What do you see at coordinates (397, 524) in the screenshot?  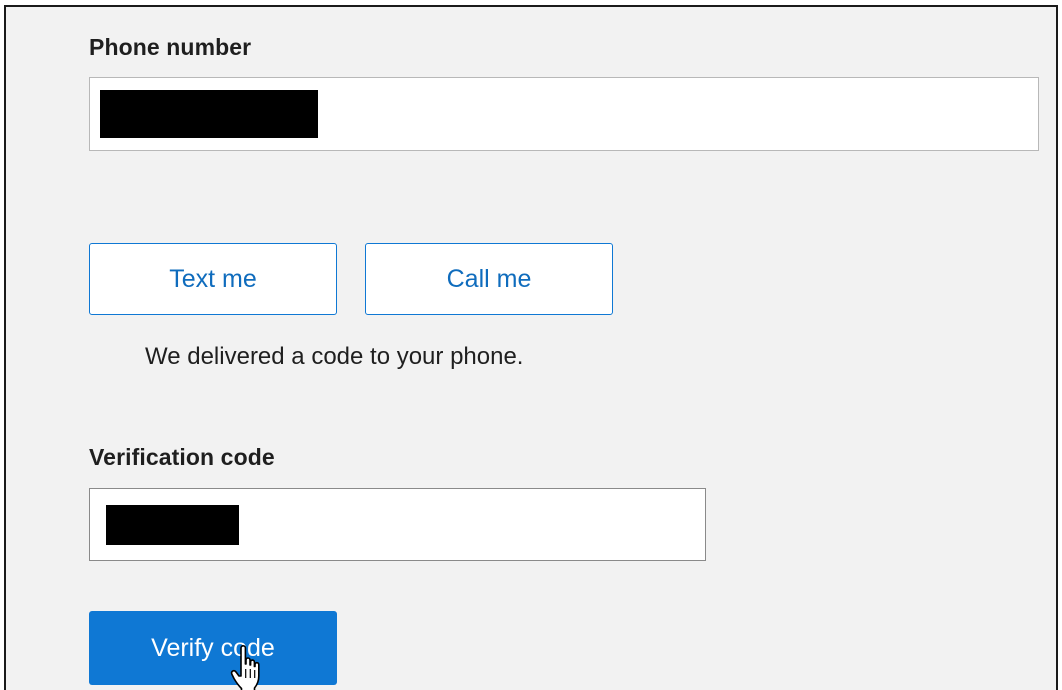 I see `verification-code-input` at bounding box center [397, 524].